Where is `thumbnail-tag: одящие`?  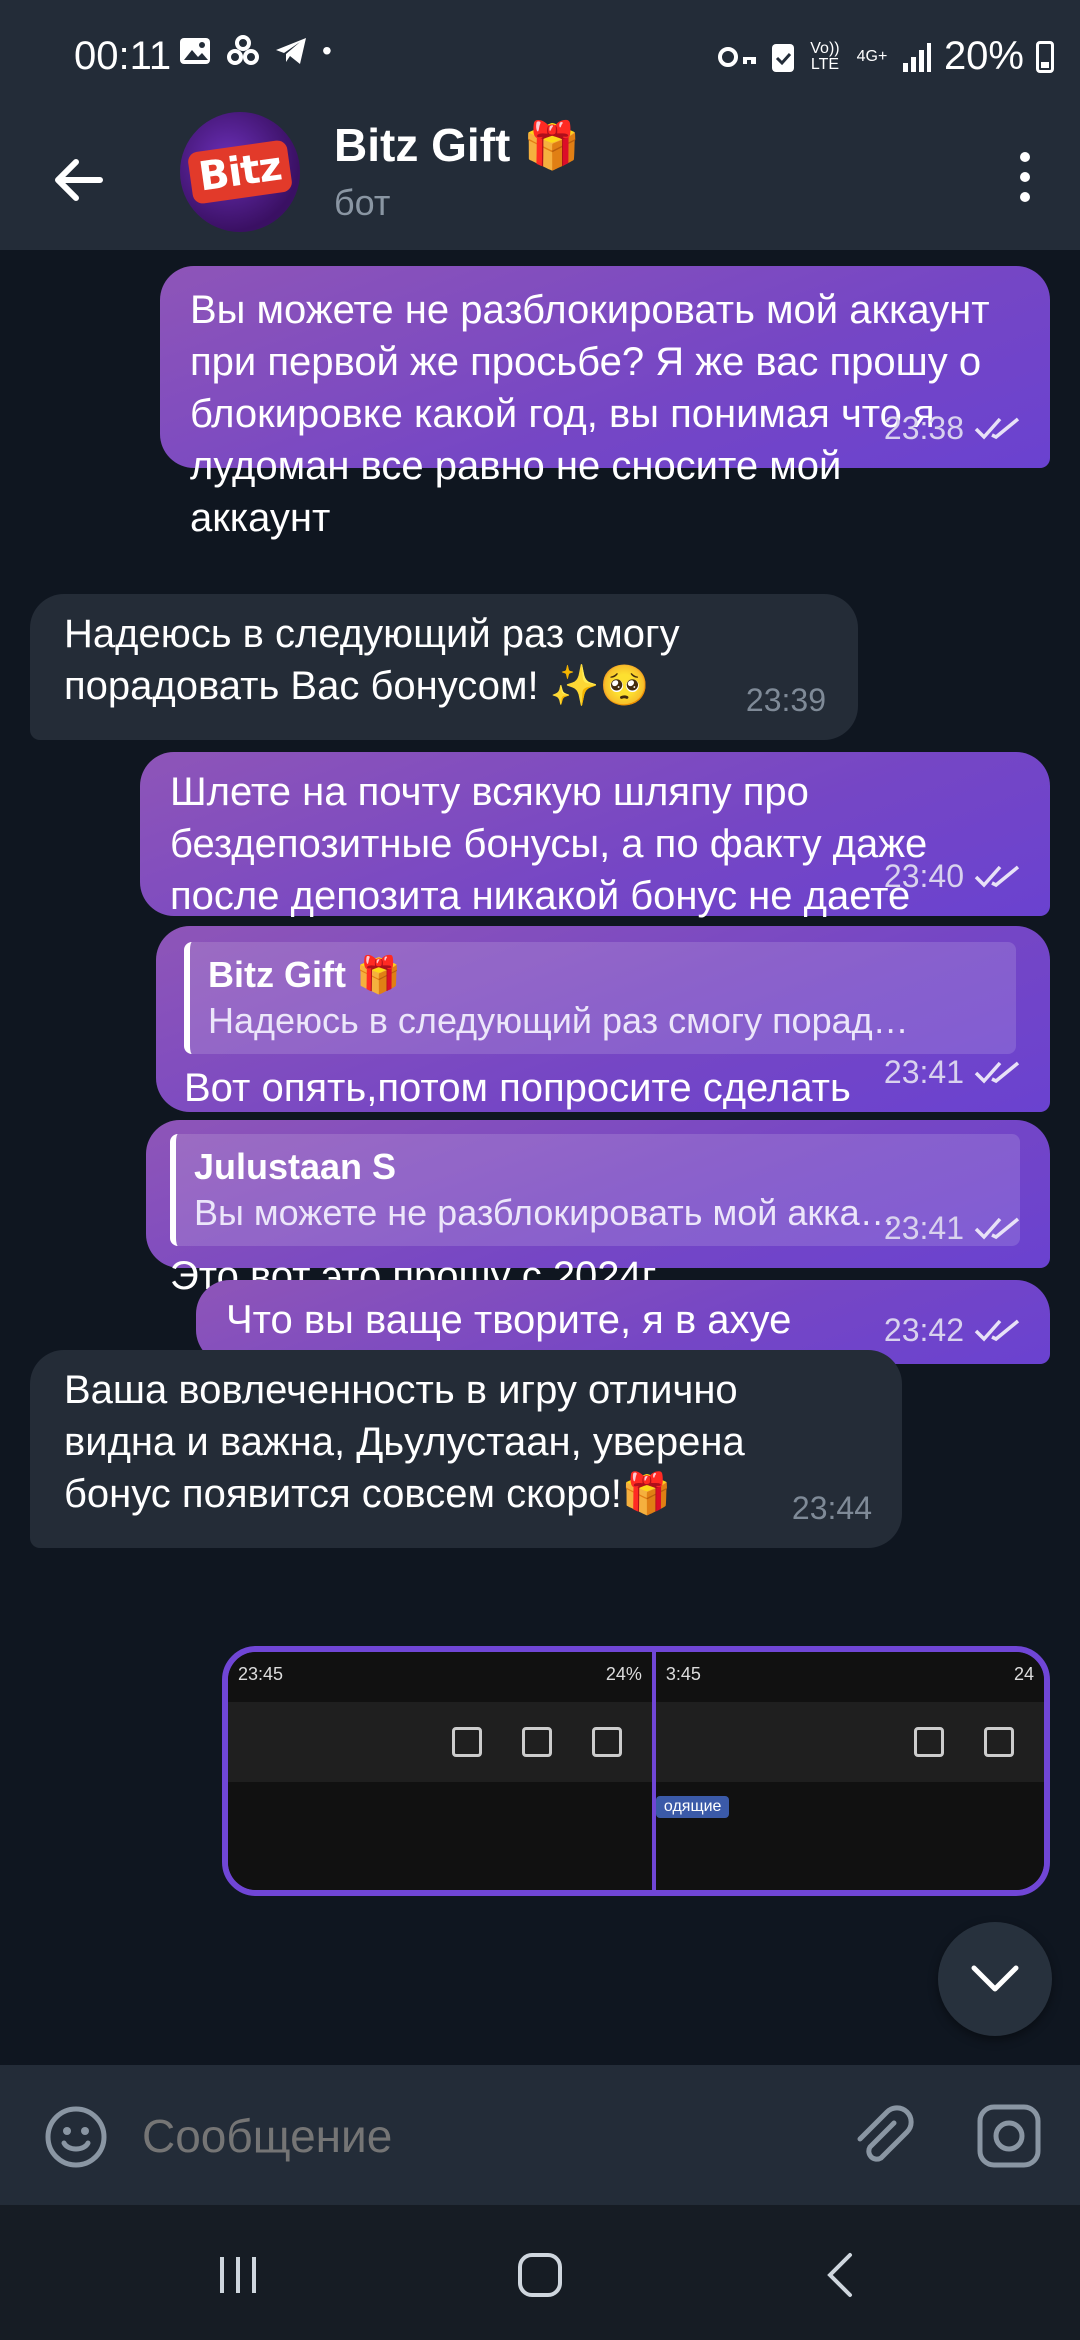
thumbnail-tag: одящие is located at coordinates (692, 1807).